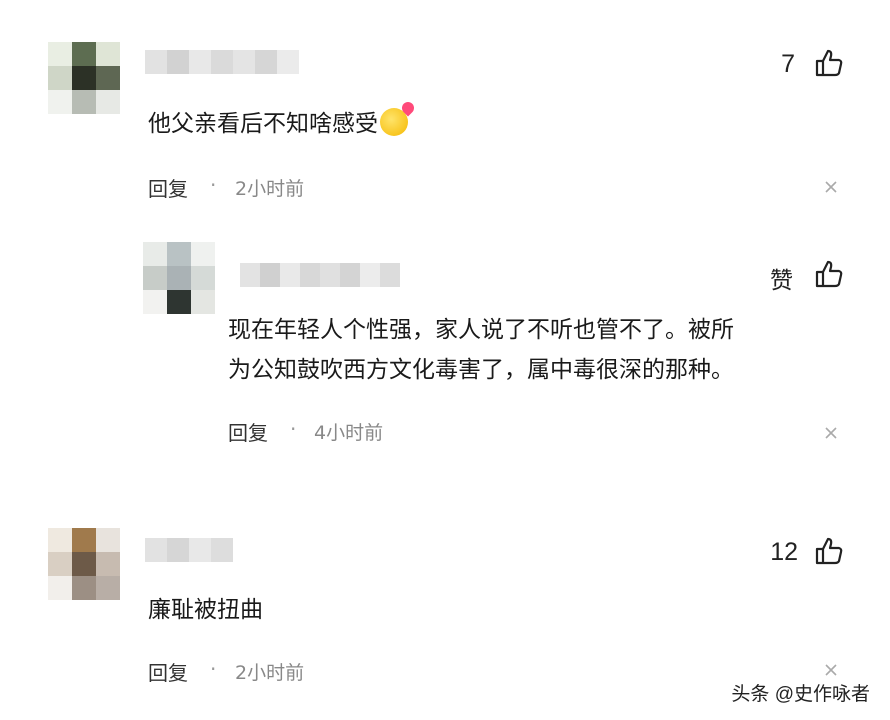  What do you see at coordinates (800, 694) in the screenshot?
I see `source-watermark: 头条 @史作咏者` at bounding box center [800, 694].